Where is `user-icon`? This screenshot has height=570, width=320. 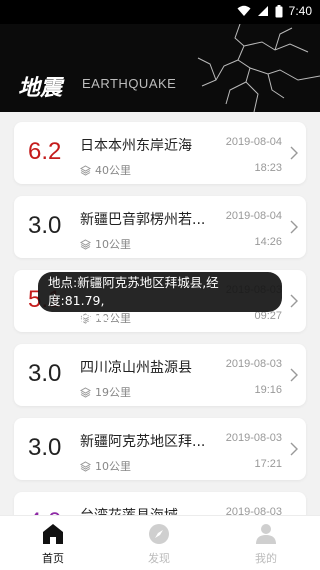 user-icon is located at coordinates (266, 534).